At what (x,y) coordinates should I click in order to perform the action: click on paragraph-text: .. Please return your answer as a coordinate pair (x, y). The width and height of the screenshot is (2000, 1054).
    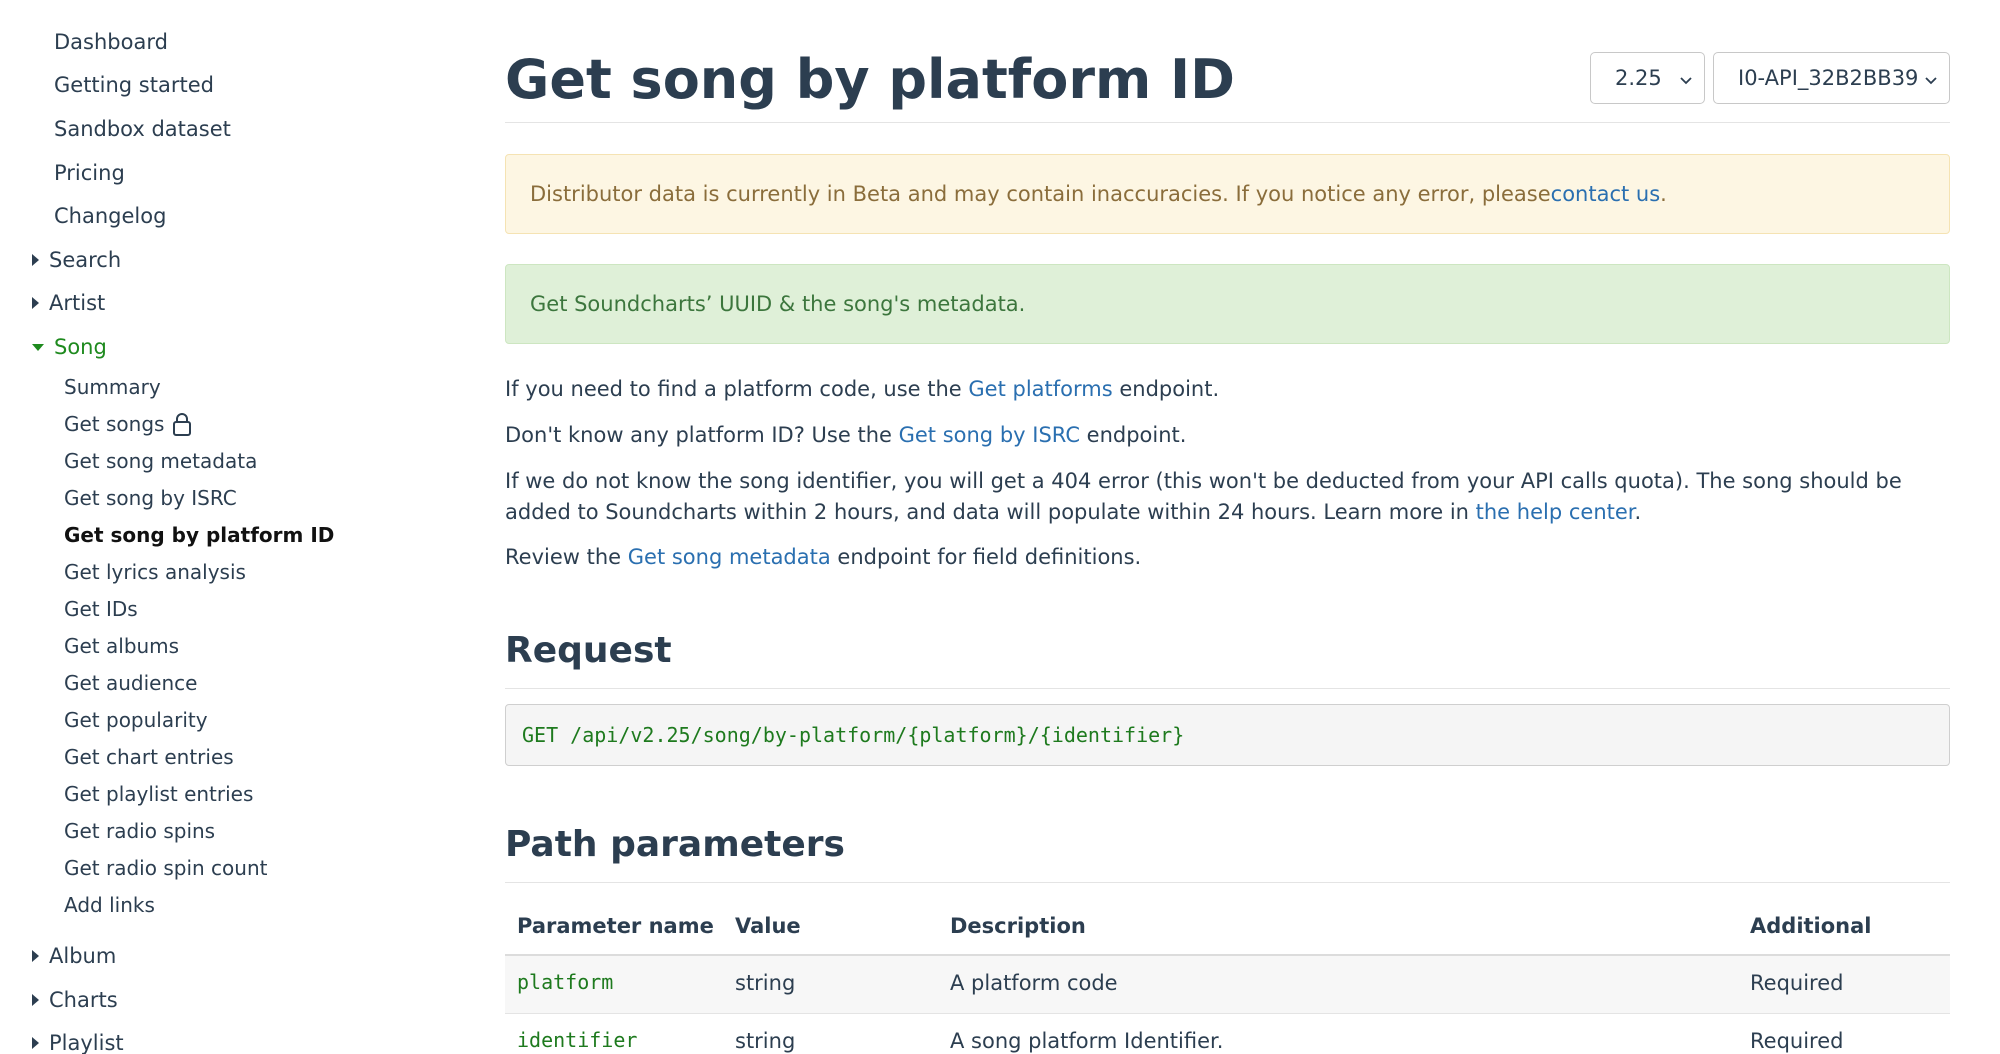
    Looking at the image, I should click on (1638, 512).